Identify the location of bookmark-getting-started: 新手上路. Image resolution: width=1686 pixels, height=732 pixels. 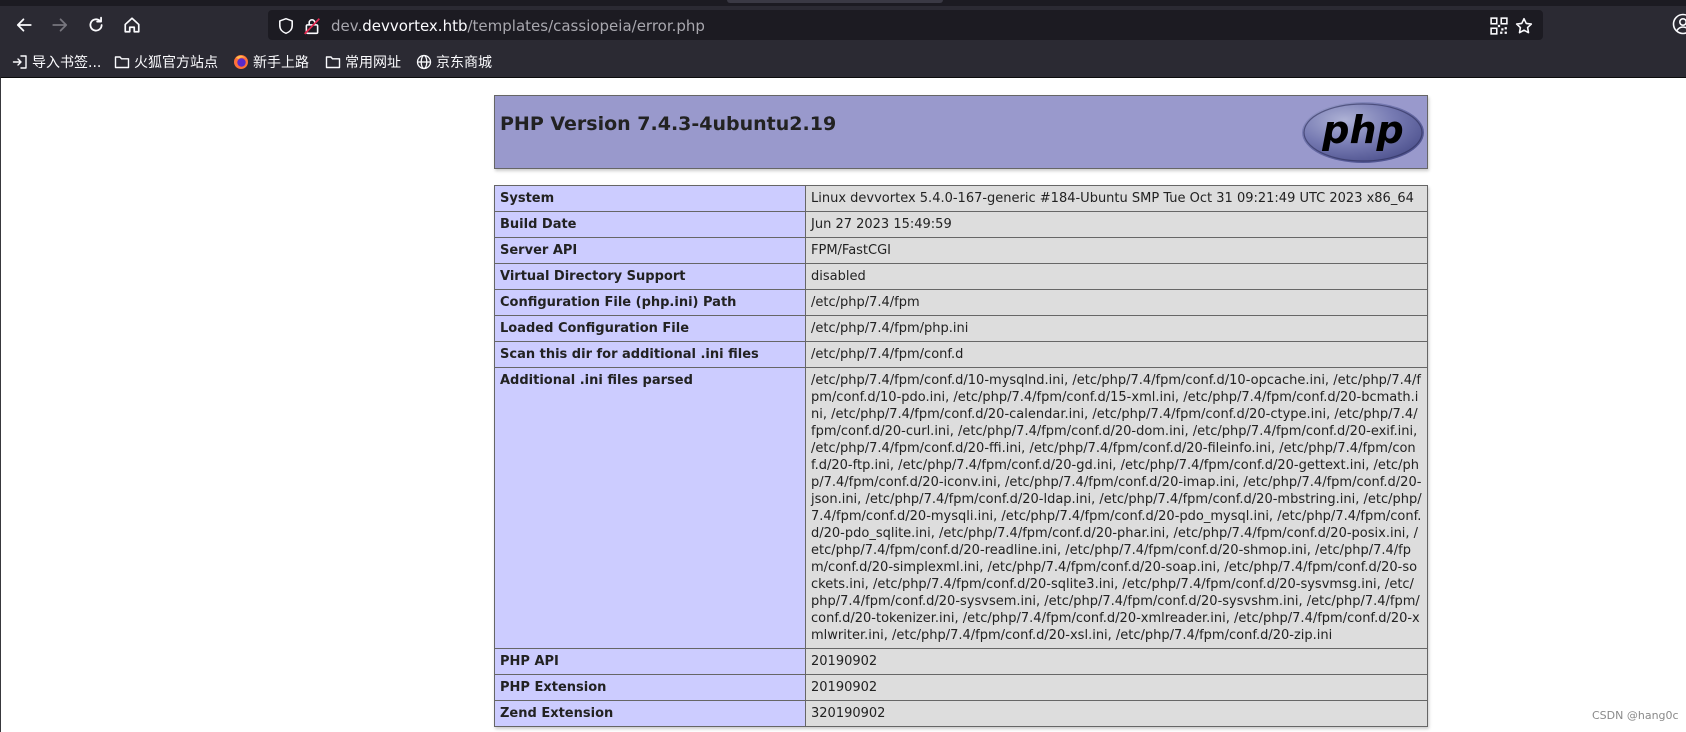
(271, 62).